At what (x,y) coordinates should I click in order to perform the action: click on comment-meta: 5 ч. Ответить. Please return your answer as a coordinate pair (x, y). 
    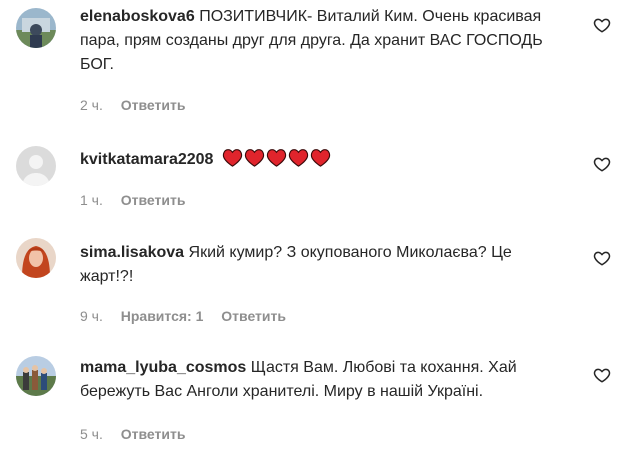
    Looking at the image, I should click on (139, 434).